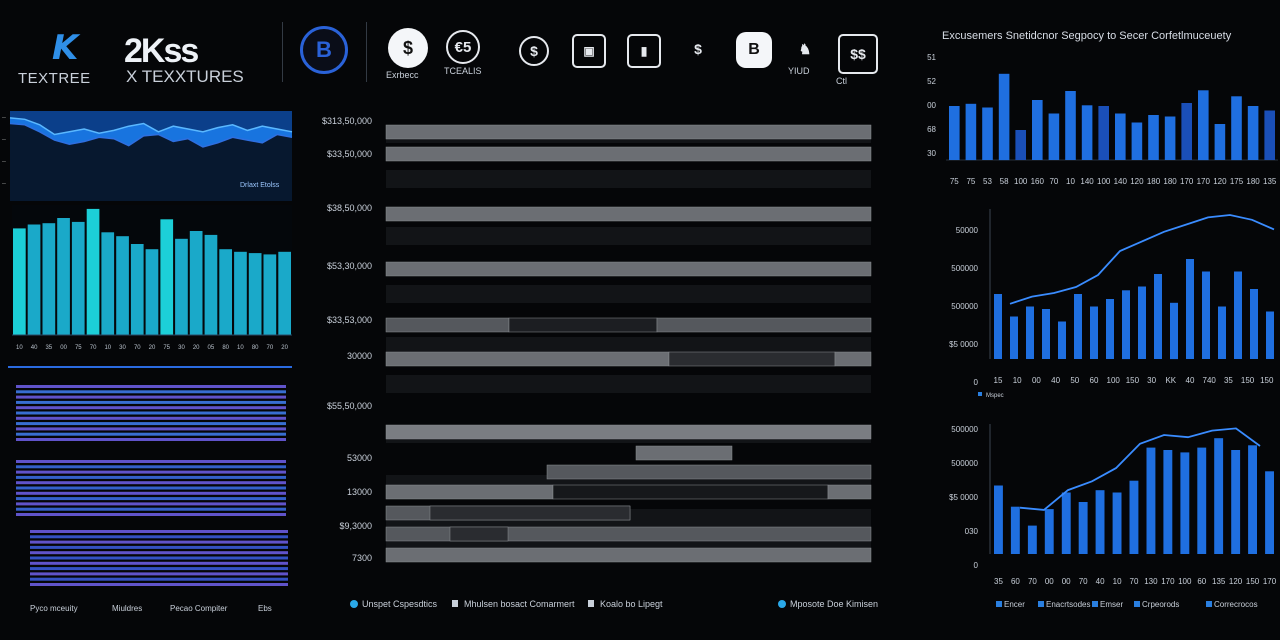 The width and height of the screenshot is (1280, 640). Describe the element at coordinates (324, 50) in the screenshot. I see `bitcoin-b-icon: B` at that location.